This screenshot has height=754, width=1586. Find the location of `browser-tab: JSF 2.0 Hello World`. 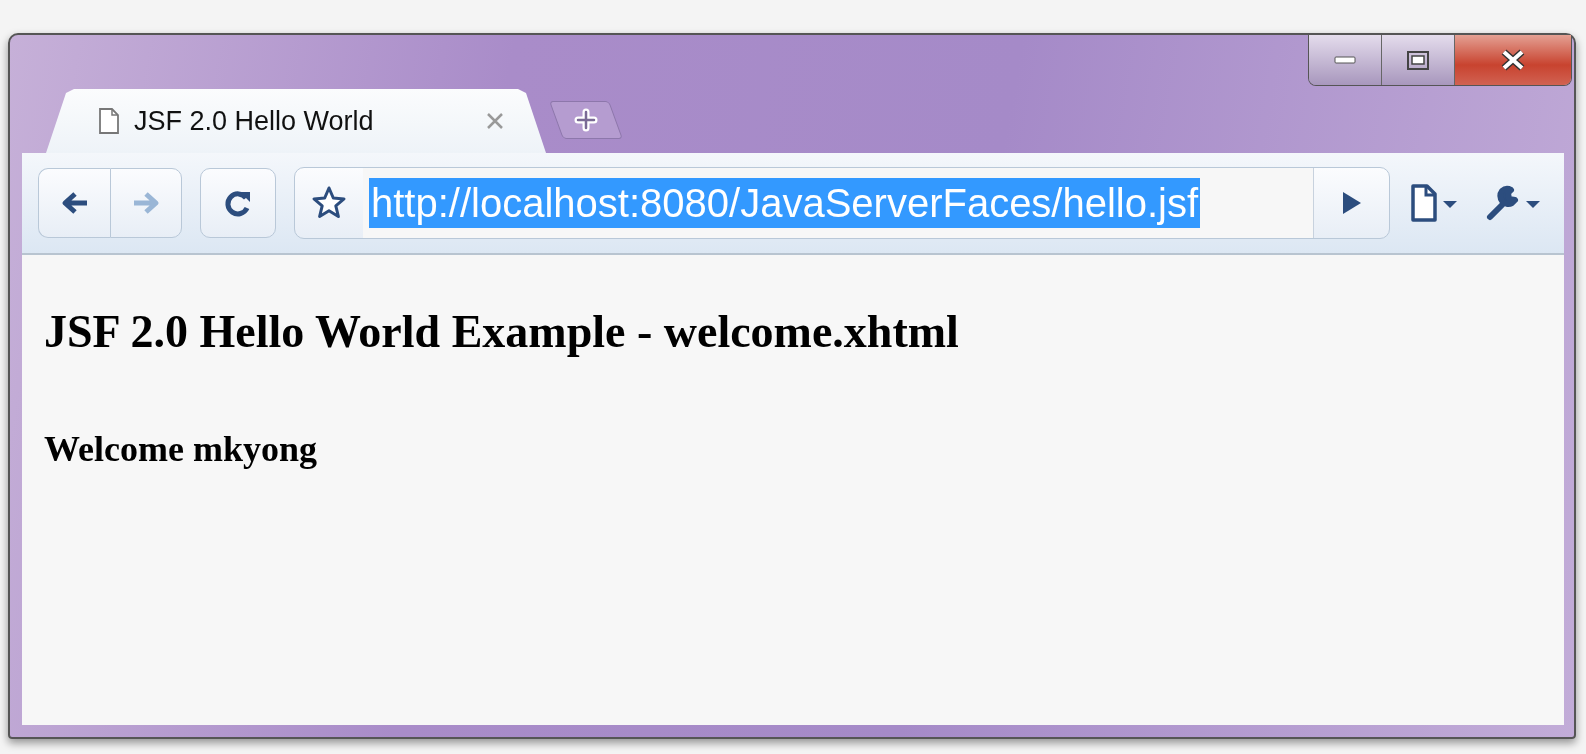

browser-tab: JSF 2.0 Hello World is located at coordinates (296, 121).